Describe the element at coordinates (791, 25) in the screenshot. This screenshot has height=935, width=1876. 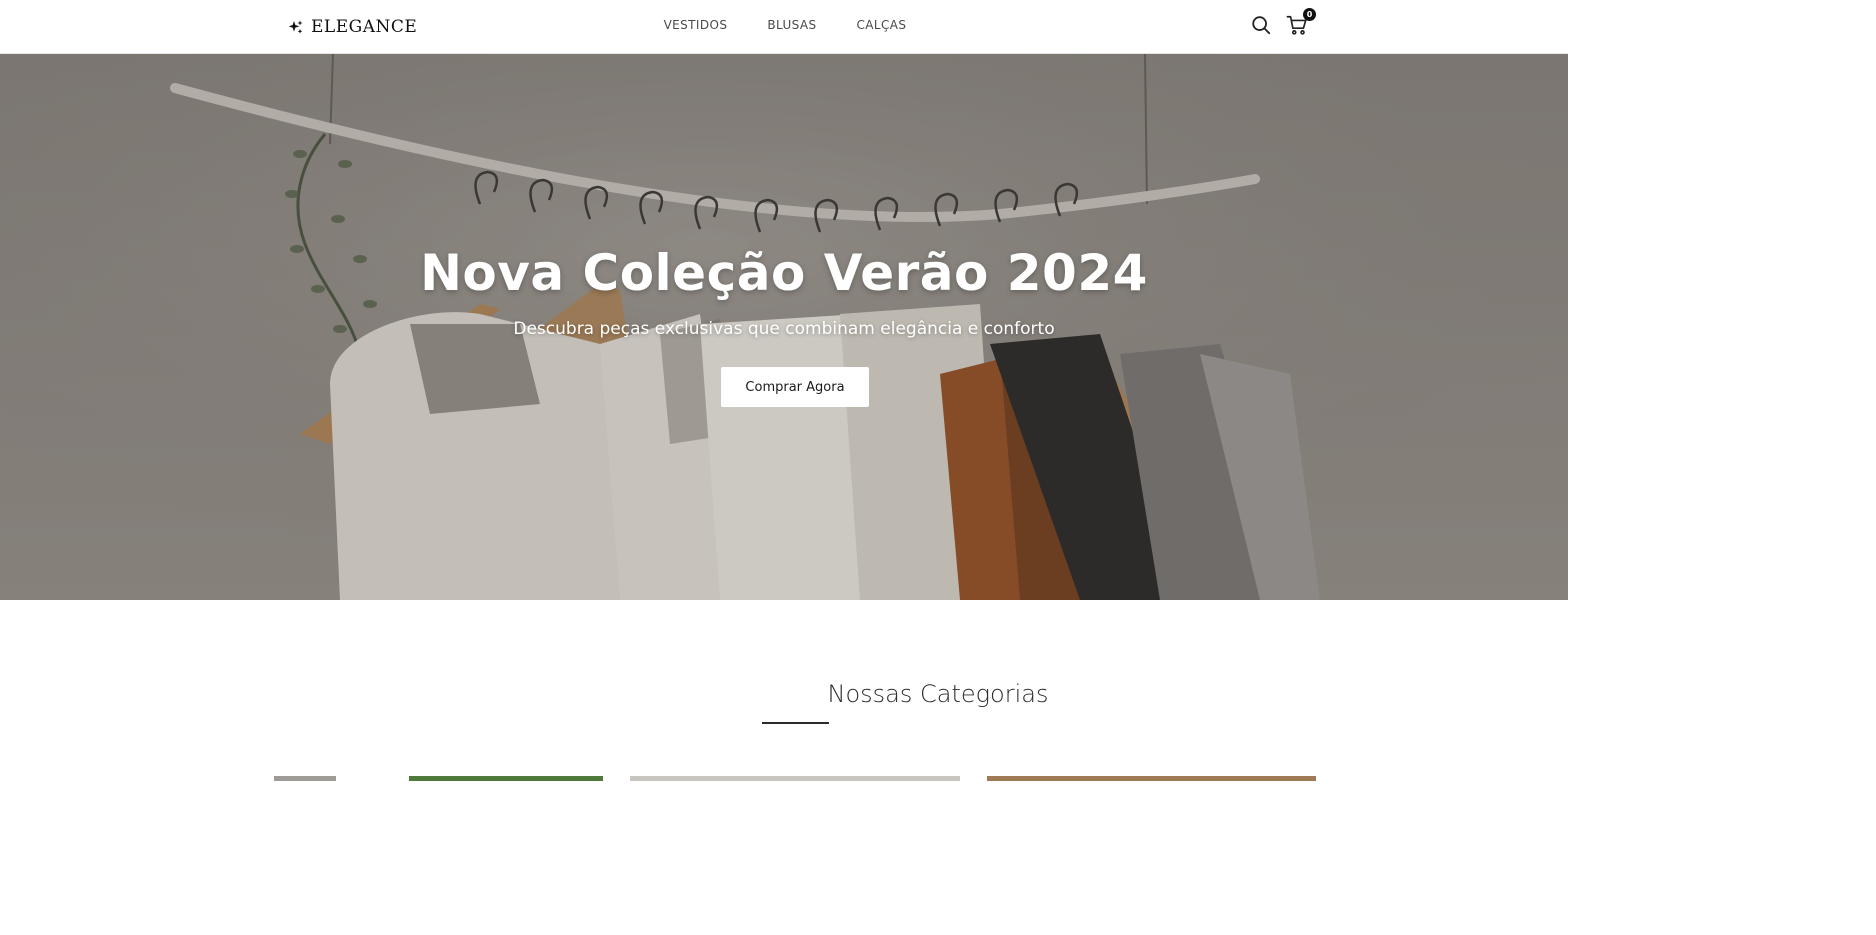
I see `nav-item-blusas: BLUSAS` at that location.